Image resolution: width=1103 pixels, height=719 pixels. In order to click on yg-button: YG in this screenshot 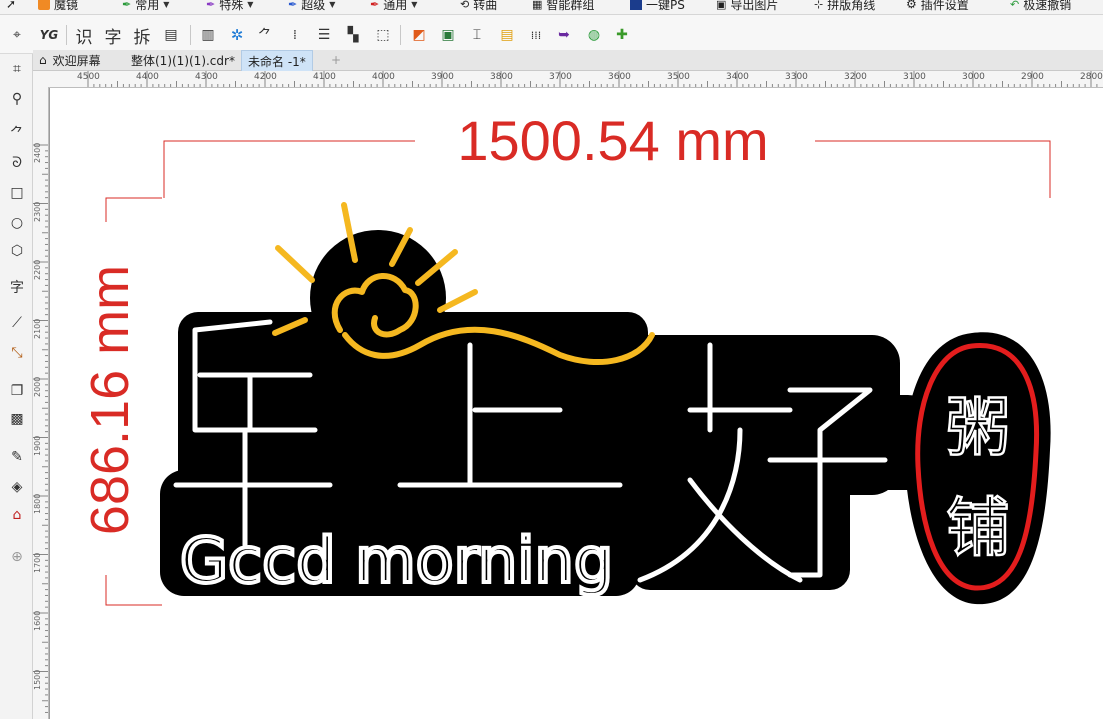, I will do `click(49, 35)`.